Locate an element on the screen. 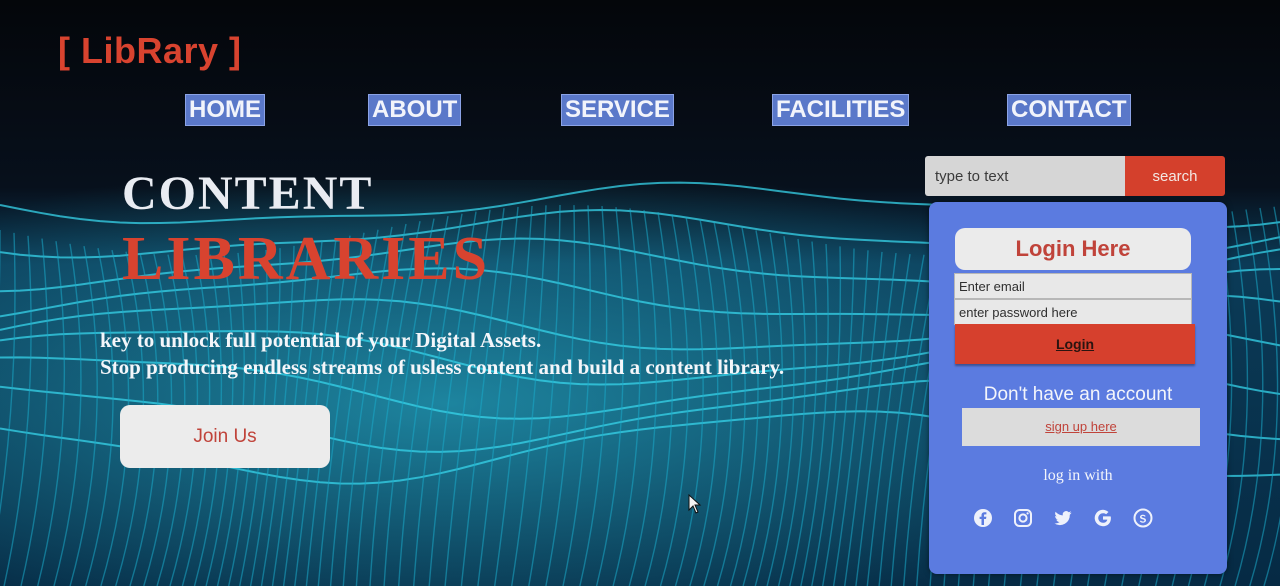  nav-service: SERVICE is located at coordinates (617, 110).